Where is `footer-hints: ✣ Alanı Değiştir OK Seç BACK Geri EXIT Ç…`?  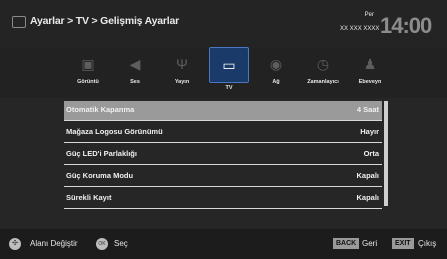 footer-hints: ✣ Alanı Değiştir OK Seç BACK Geri EXIT Ç… is located at coordinates (223, 244).